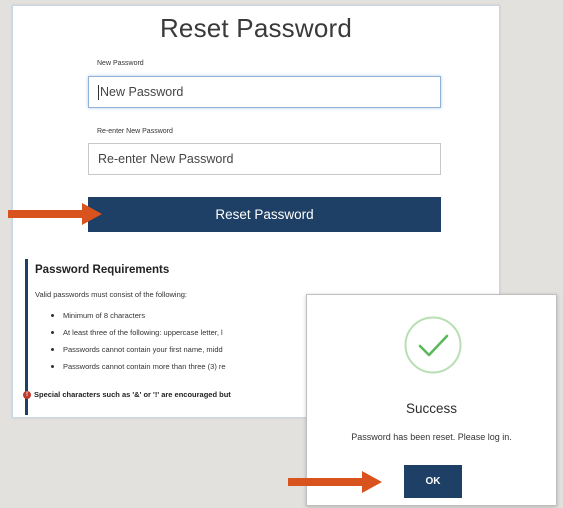 This screenshot has width=563, height=508. What do you see at coordinates (433, 481) in the screenshot?
I see `ok-button: OK` at bounding box center [433, 481].